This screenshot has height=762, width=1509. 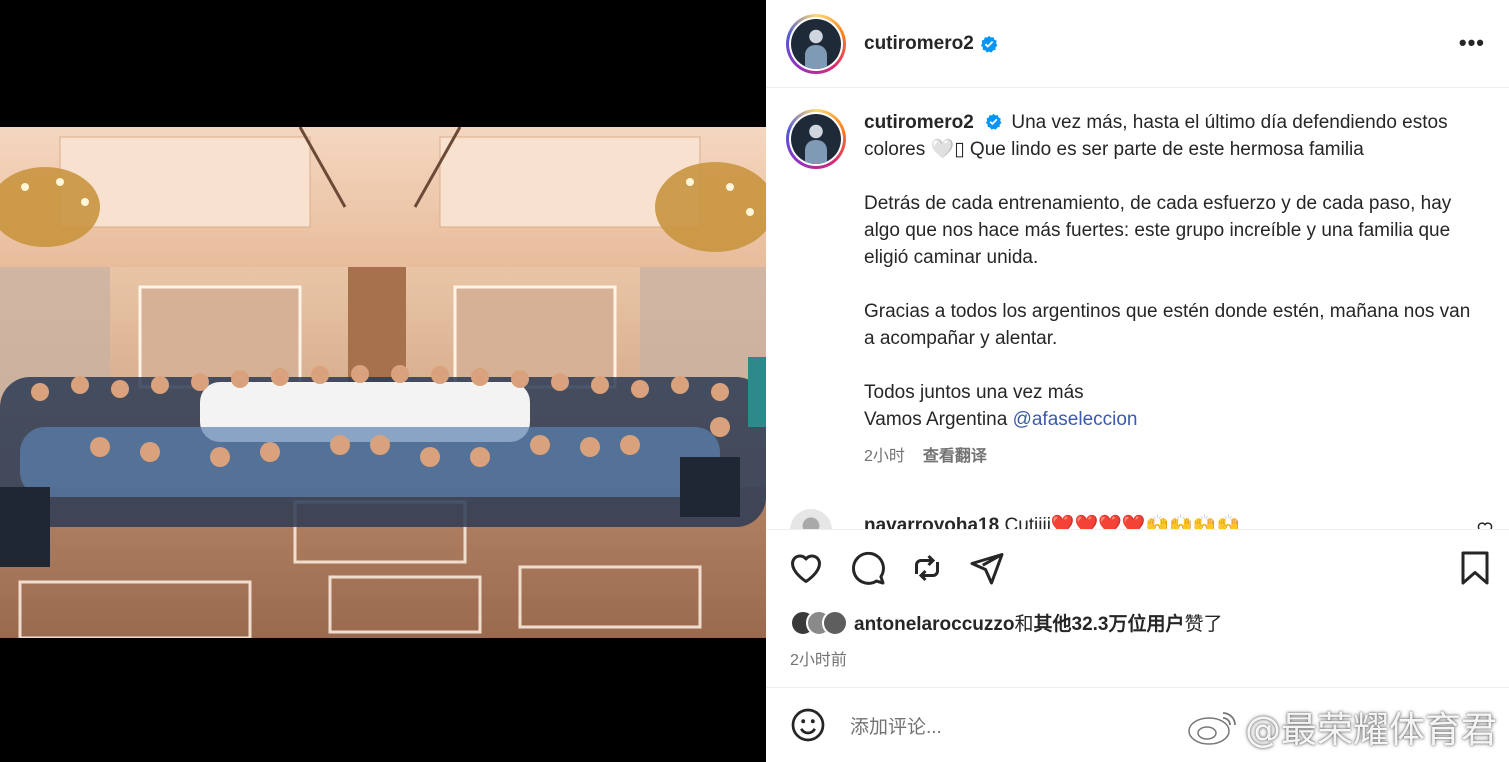 I want to click on caption-text-4: Todos juntos una vez más, so click(x=974, y=392).